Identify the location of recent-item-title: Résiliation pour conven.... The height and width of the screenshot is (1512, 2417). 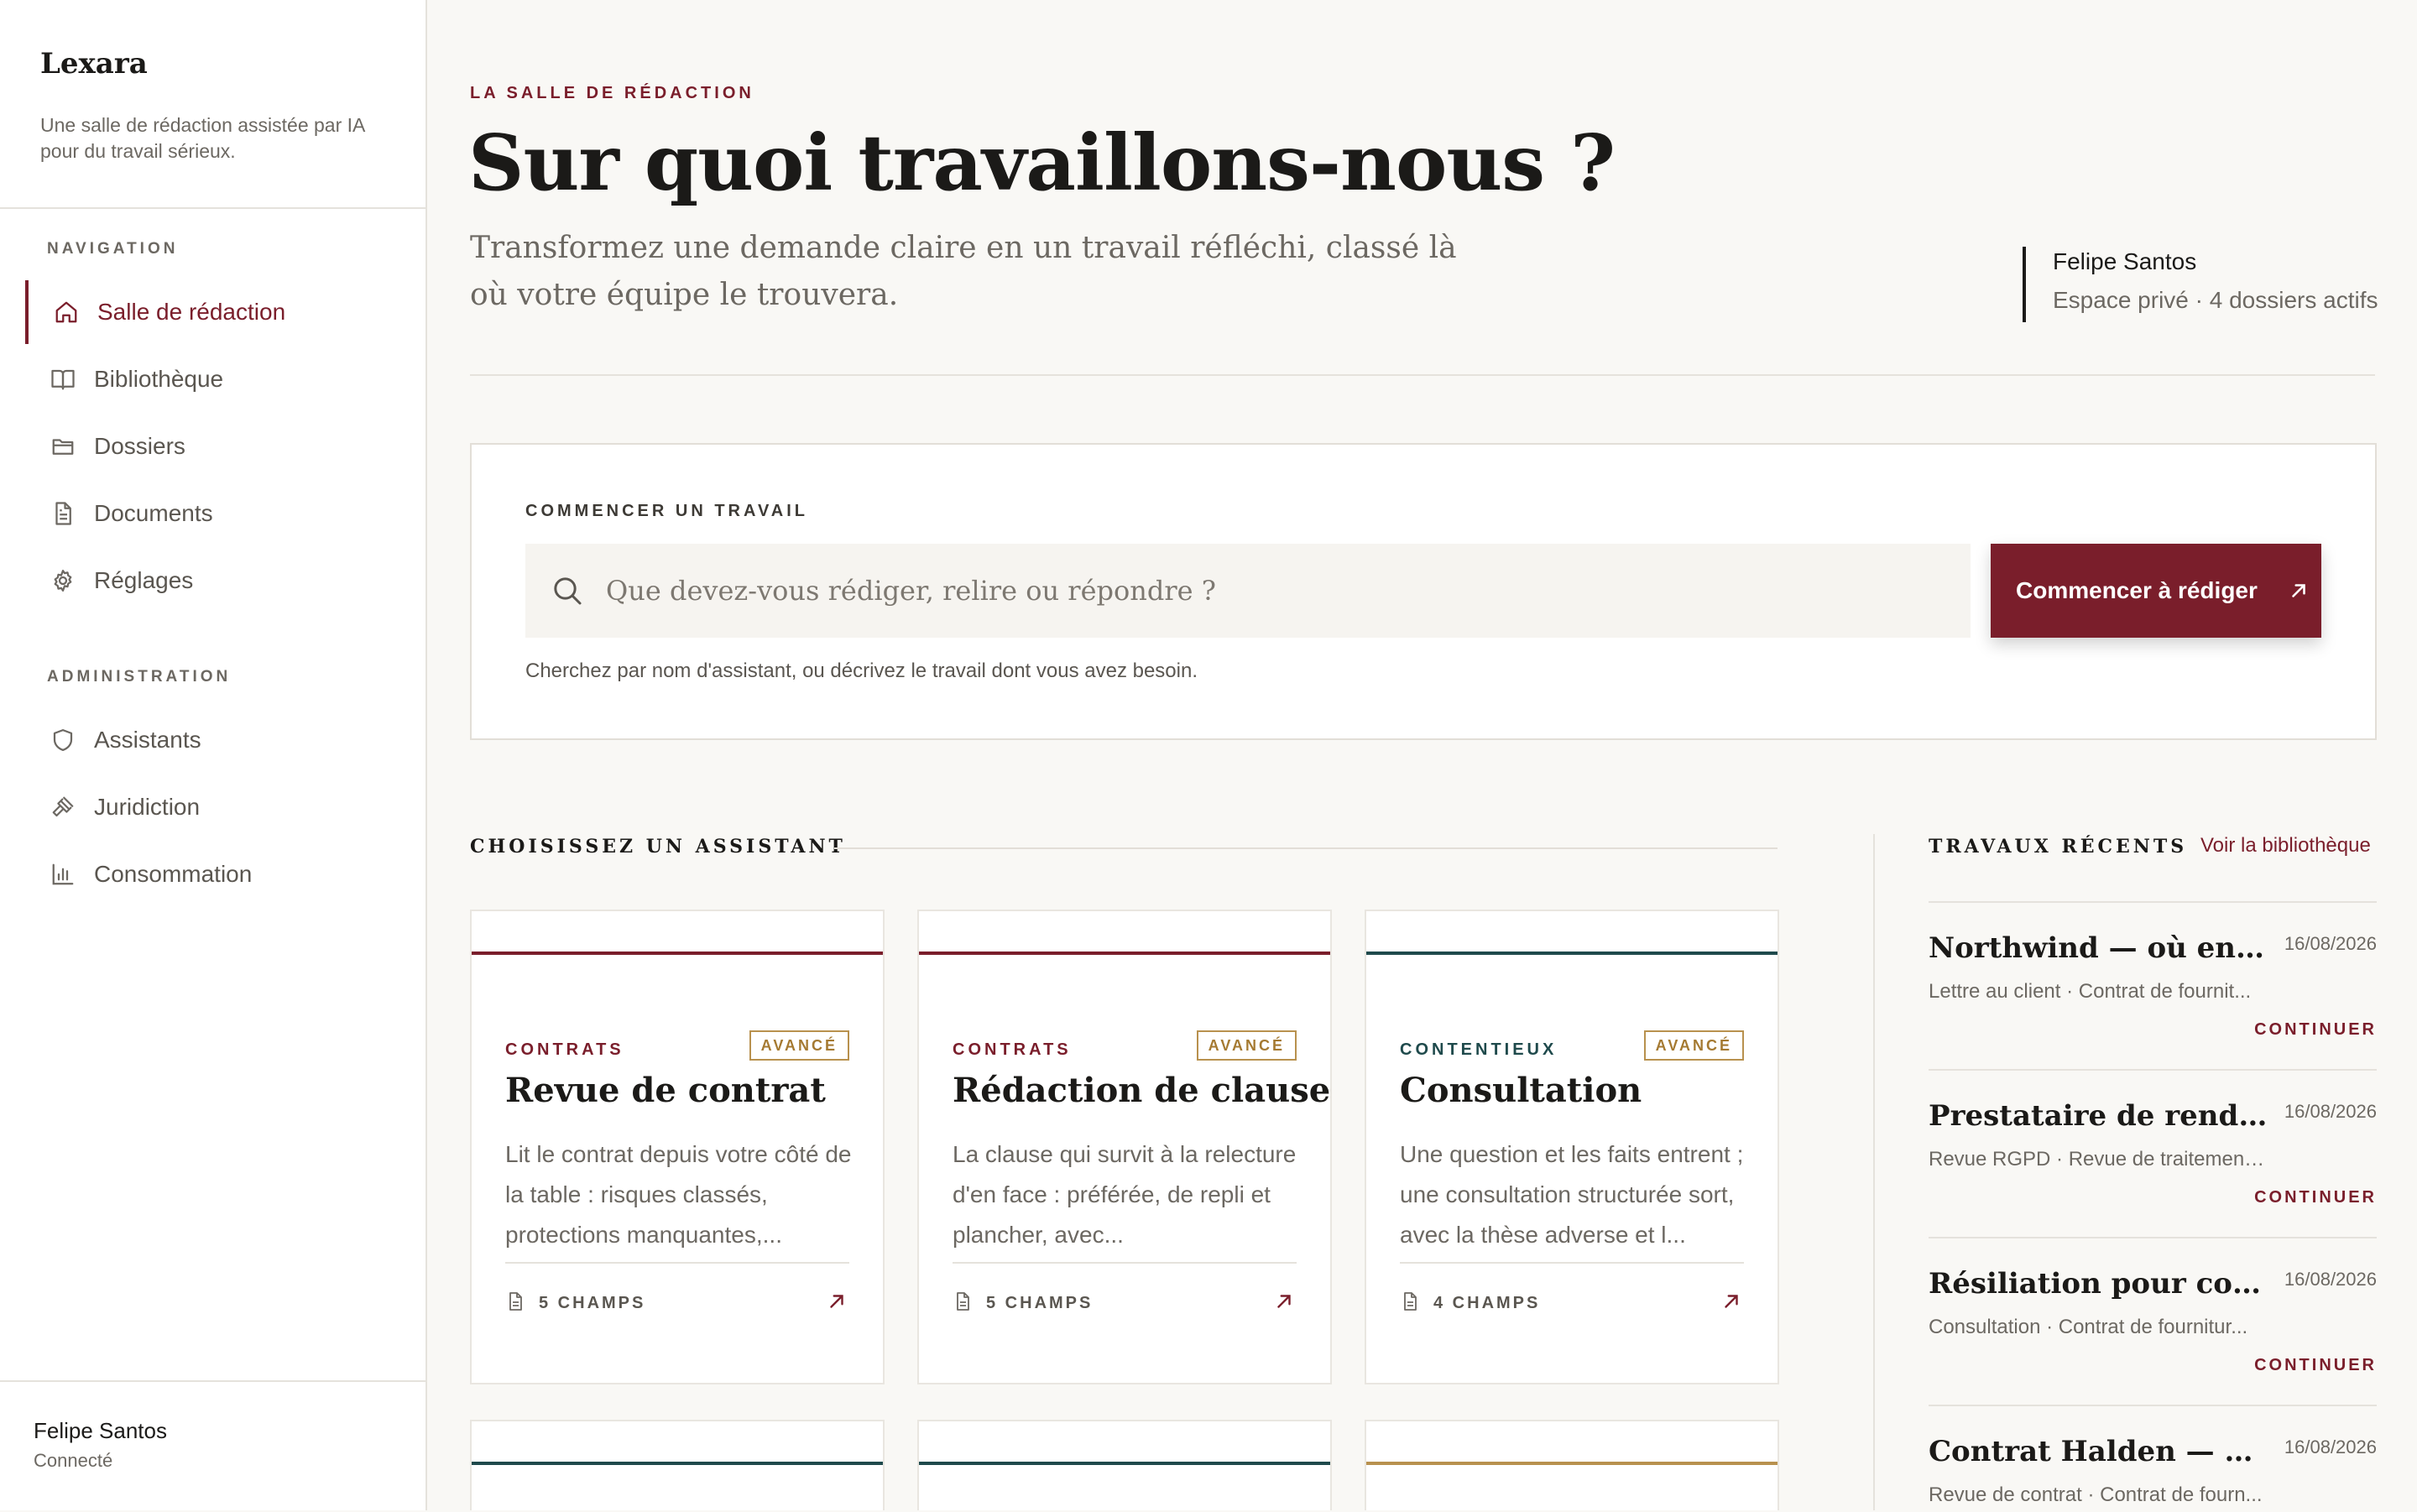
(2098, 1284).